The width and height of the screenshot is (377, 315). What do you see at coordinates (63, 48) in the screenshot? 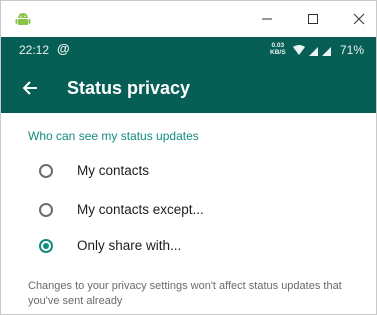
I see `notification-icon: @` at bounding box center [63, 48].